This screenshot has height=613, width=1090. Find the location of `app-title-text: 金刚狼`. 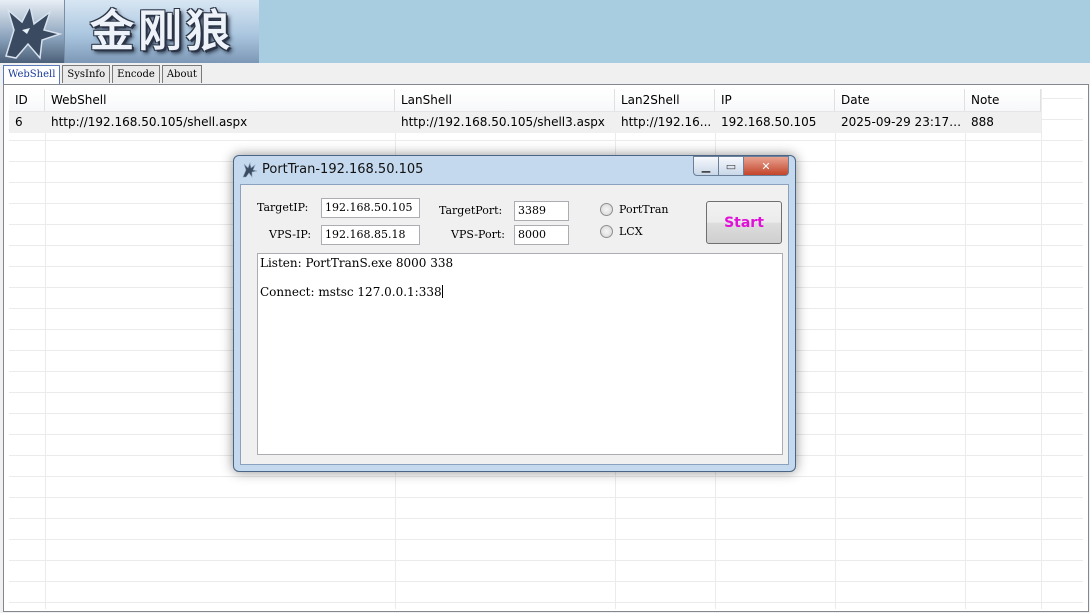

app-title-text: 金刚狼 is located at coordinates (162, 31).